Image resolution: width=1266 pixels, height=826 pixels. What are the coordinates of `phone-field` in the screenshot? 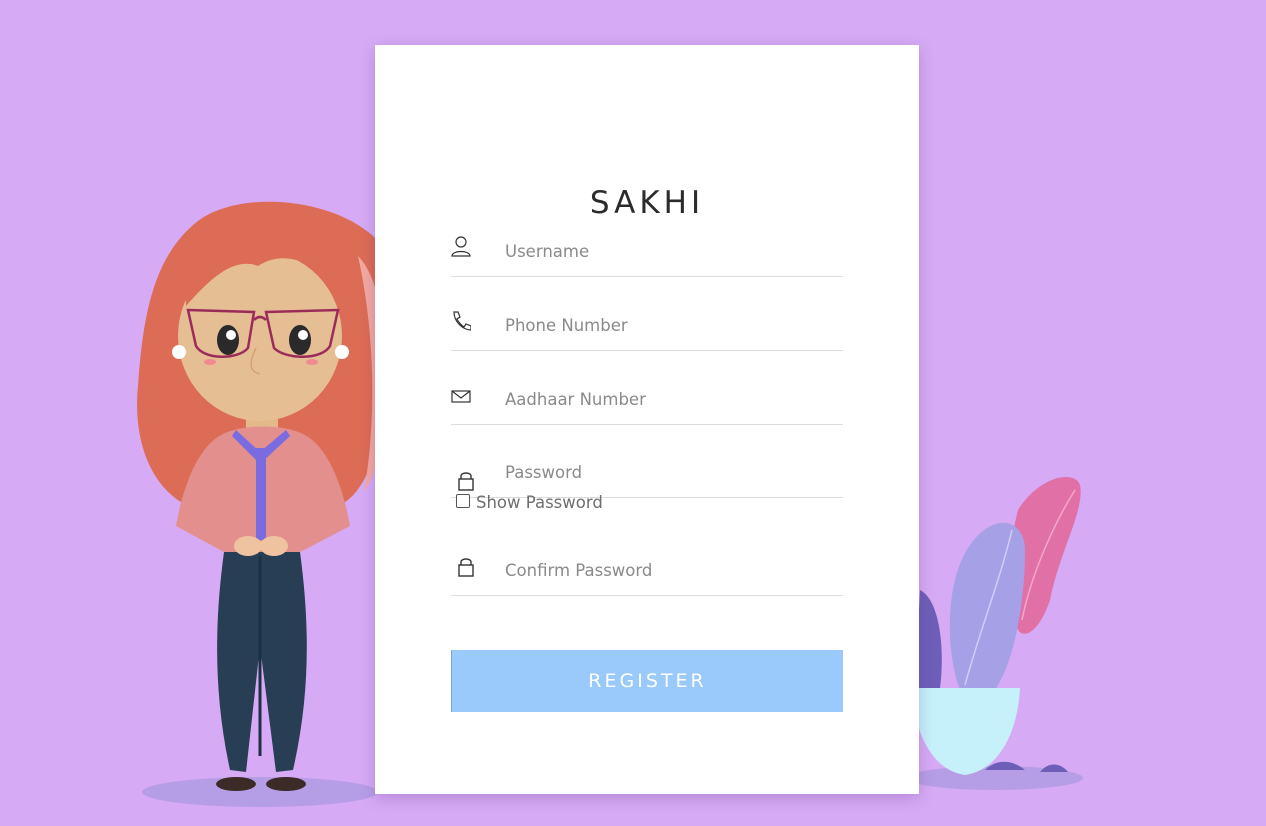 It's located at (647, 328).